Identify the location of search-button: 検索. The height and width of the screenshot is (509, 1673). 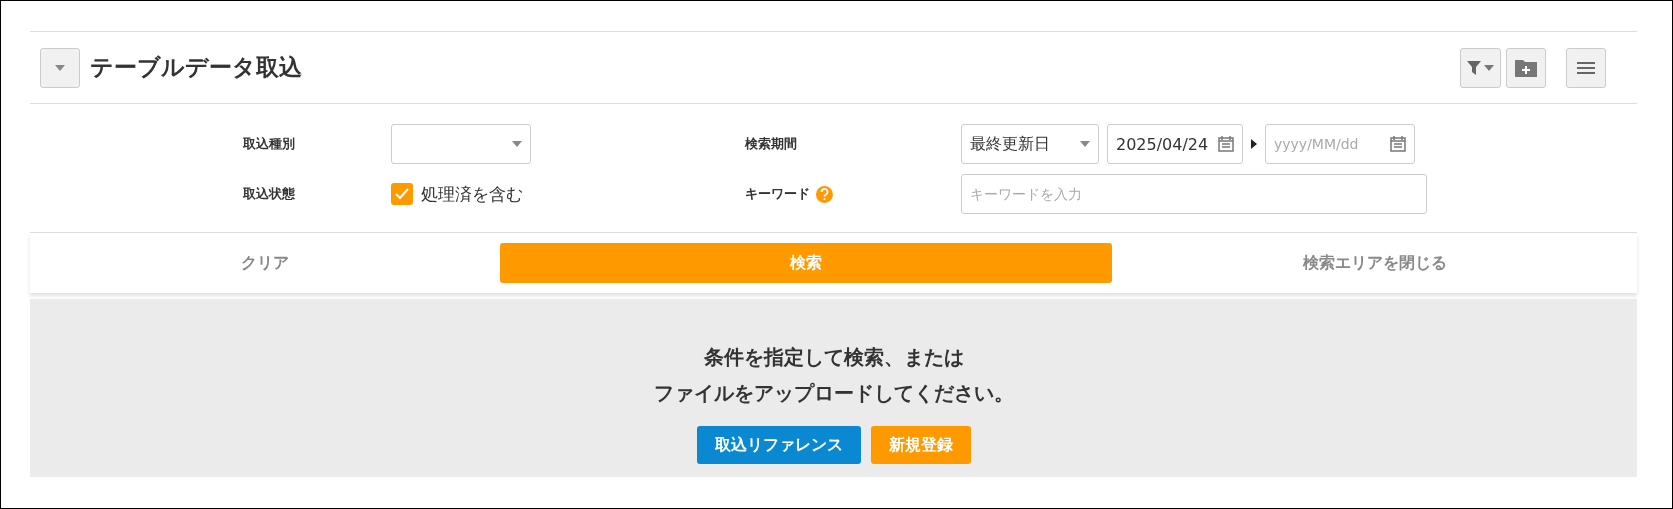
(806, 263).